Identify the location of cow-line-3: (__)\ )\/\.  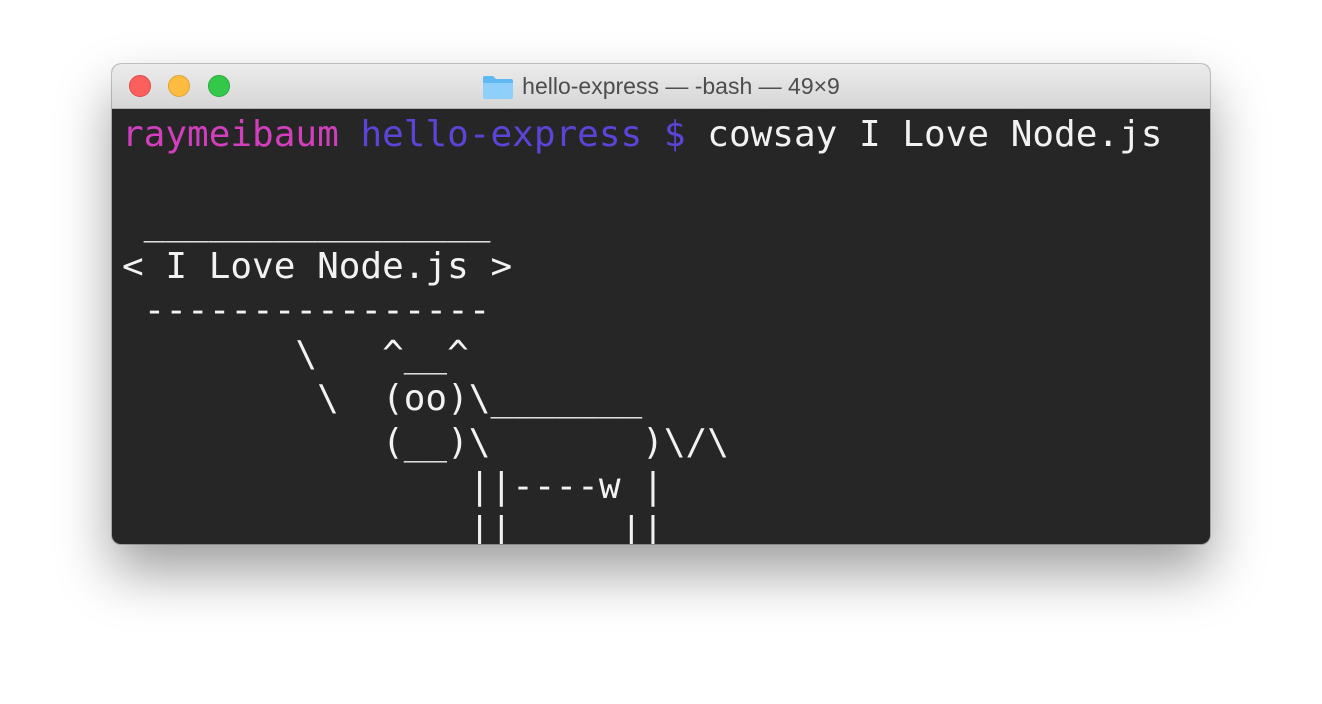
(425, 442).